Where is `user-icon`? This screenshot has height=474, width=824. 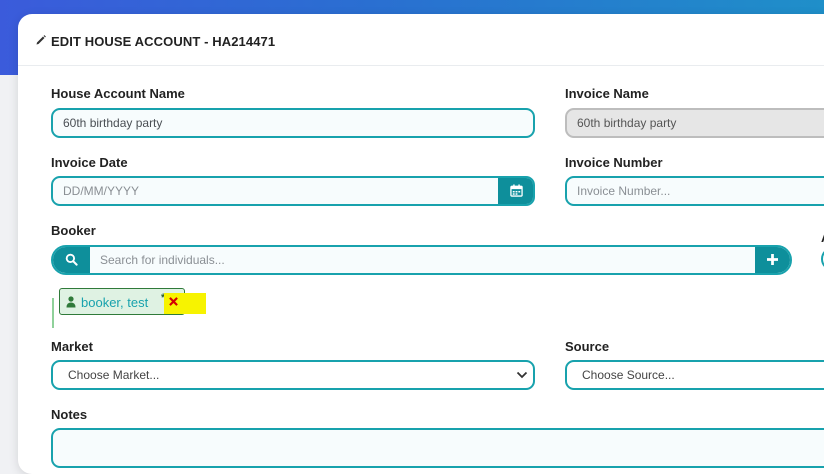 user-icon is located at coordinates (71, 302).